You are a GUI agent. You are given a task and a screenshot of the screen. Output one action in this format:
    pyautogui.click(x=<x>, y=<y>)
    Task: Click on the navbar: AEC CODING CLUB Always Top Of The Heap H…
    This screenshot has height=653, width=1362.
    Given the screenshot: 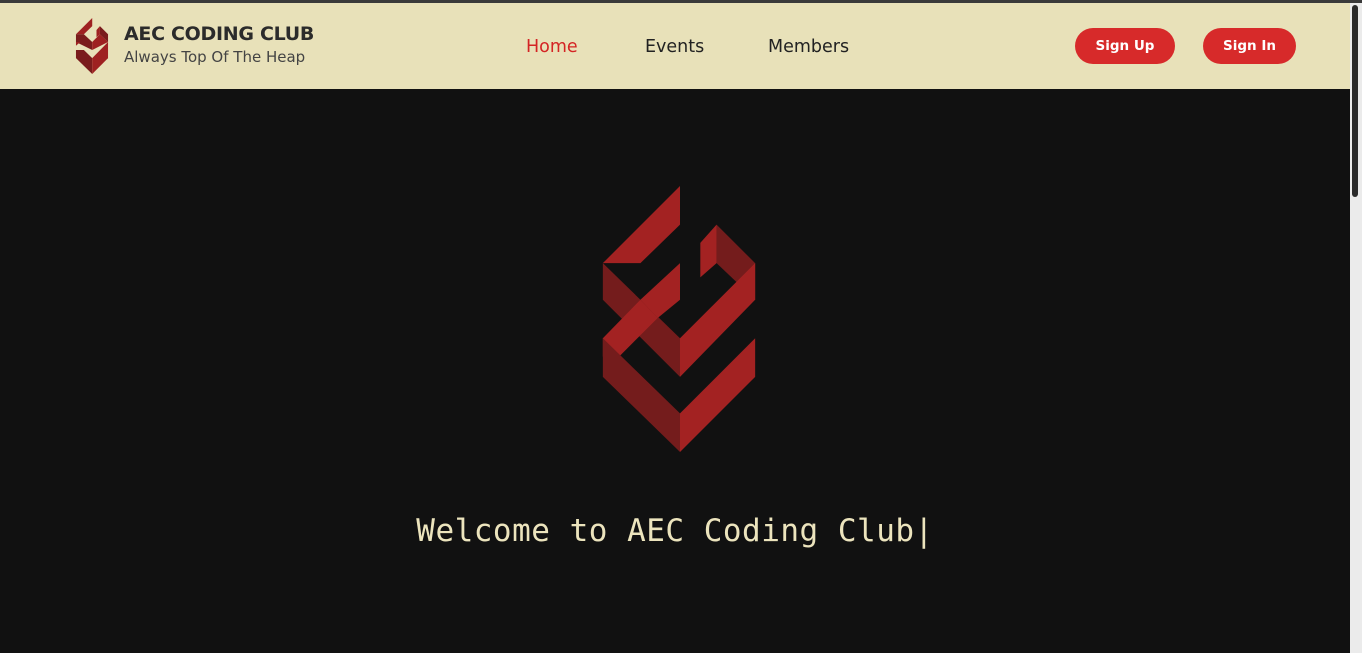 What is the action you would take?
    pyautogui.click(x=675, y=46)
    